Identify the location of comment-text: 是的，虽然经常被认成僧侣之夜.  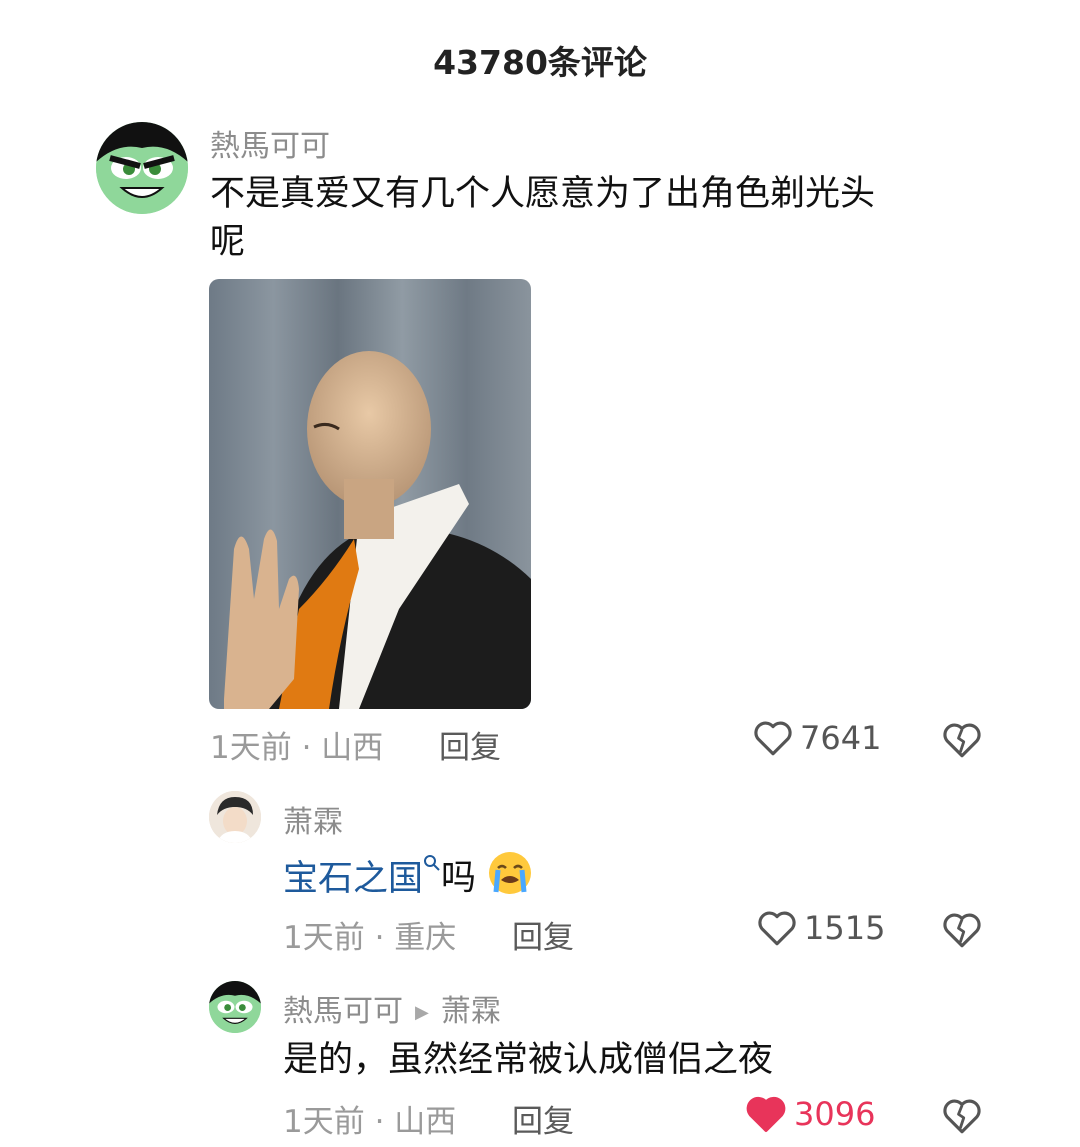
(528, 1060).